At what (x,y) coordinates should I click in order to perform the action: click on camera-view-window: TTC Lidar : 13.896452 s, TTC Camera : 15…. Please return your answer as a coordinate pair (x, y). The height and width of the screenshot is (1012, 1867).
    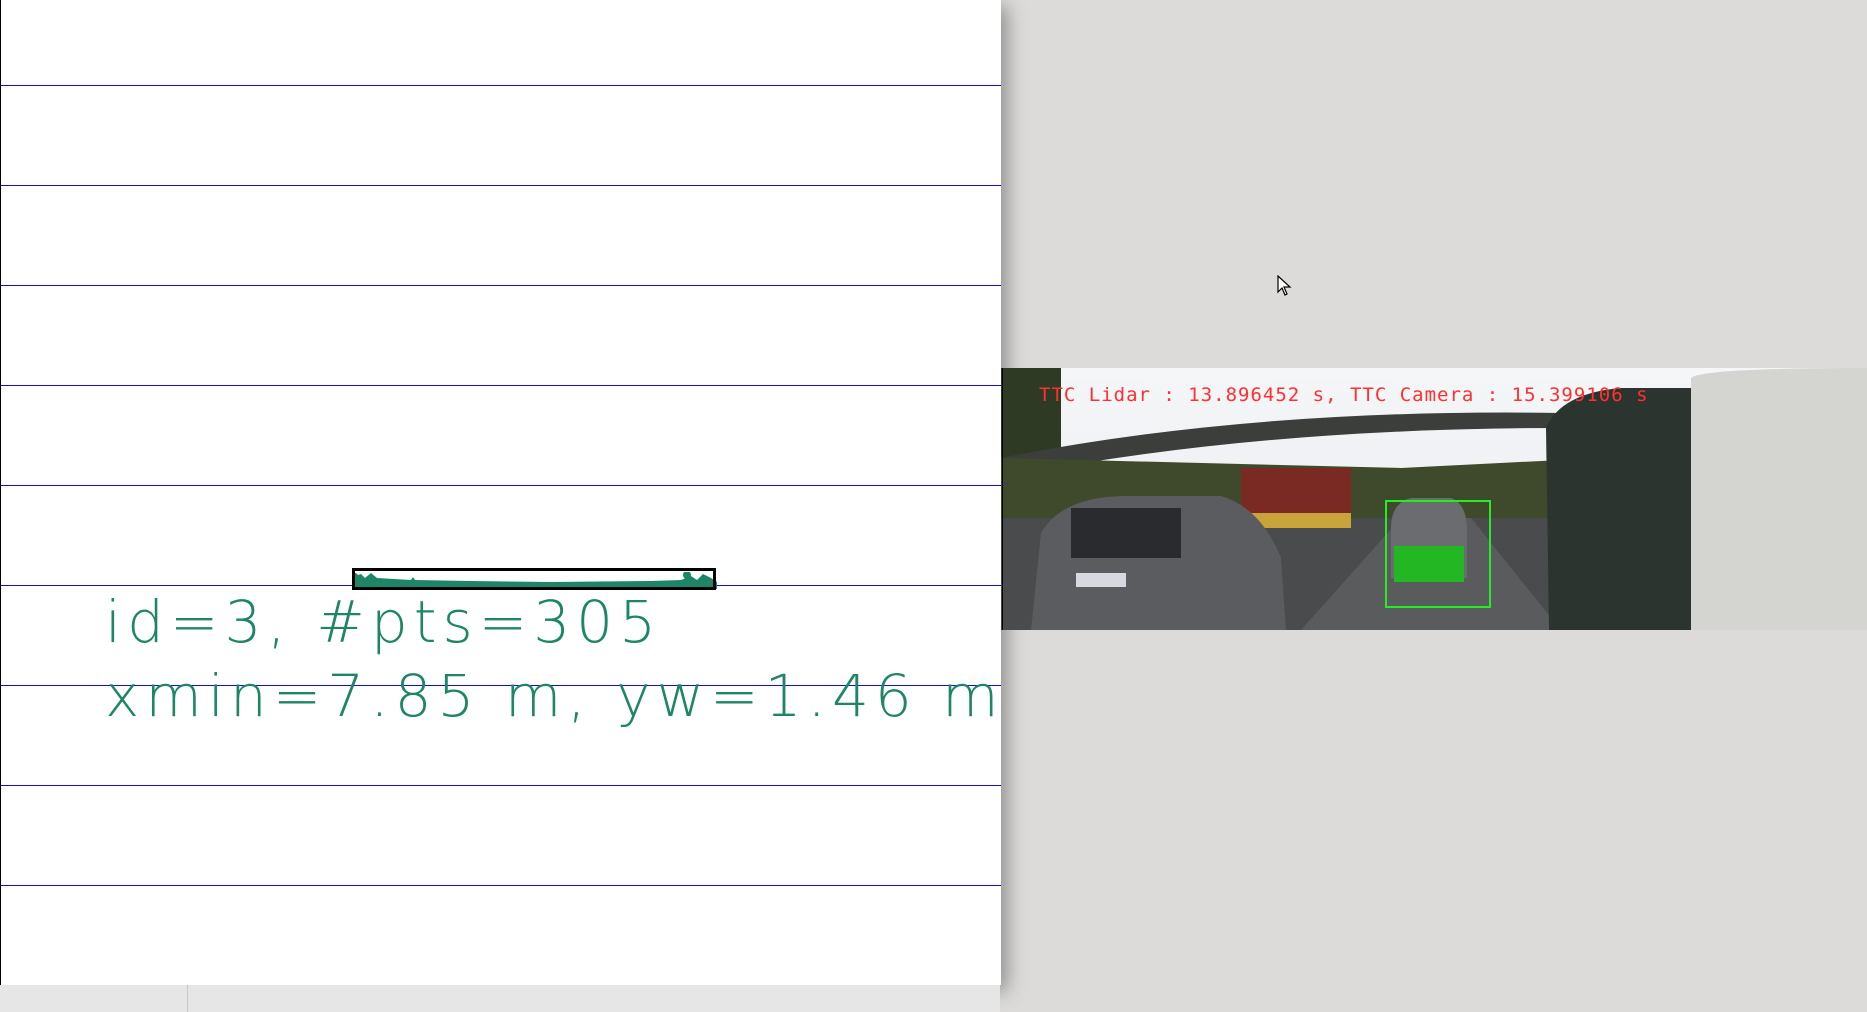
    Looking at the image, I should click on (1434, 499).